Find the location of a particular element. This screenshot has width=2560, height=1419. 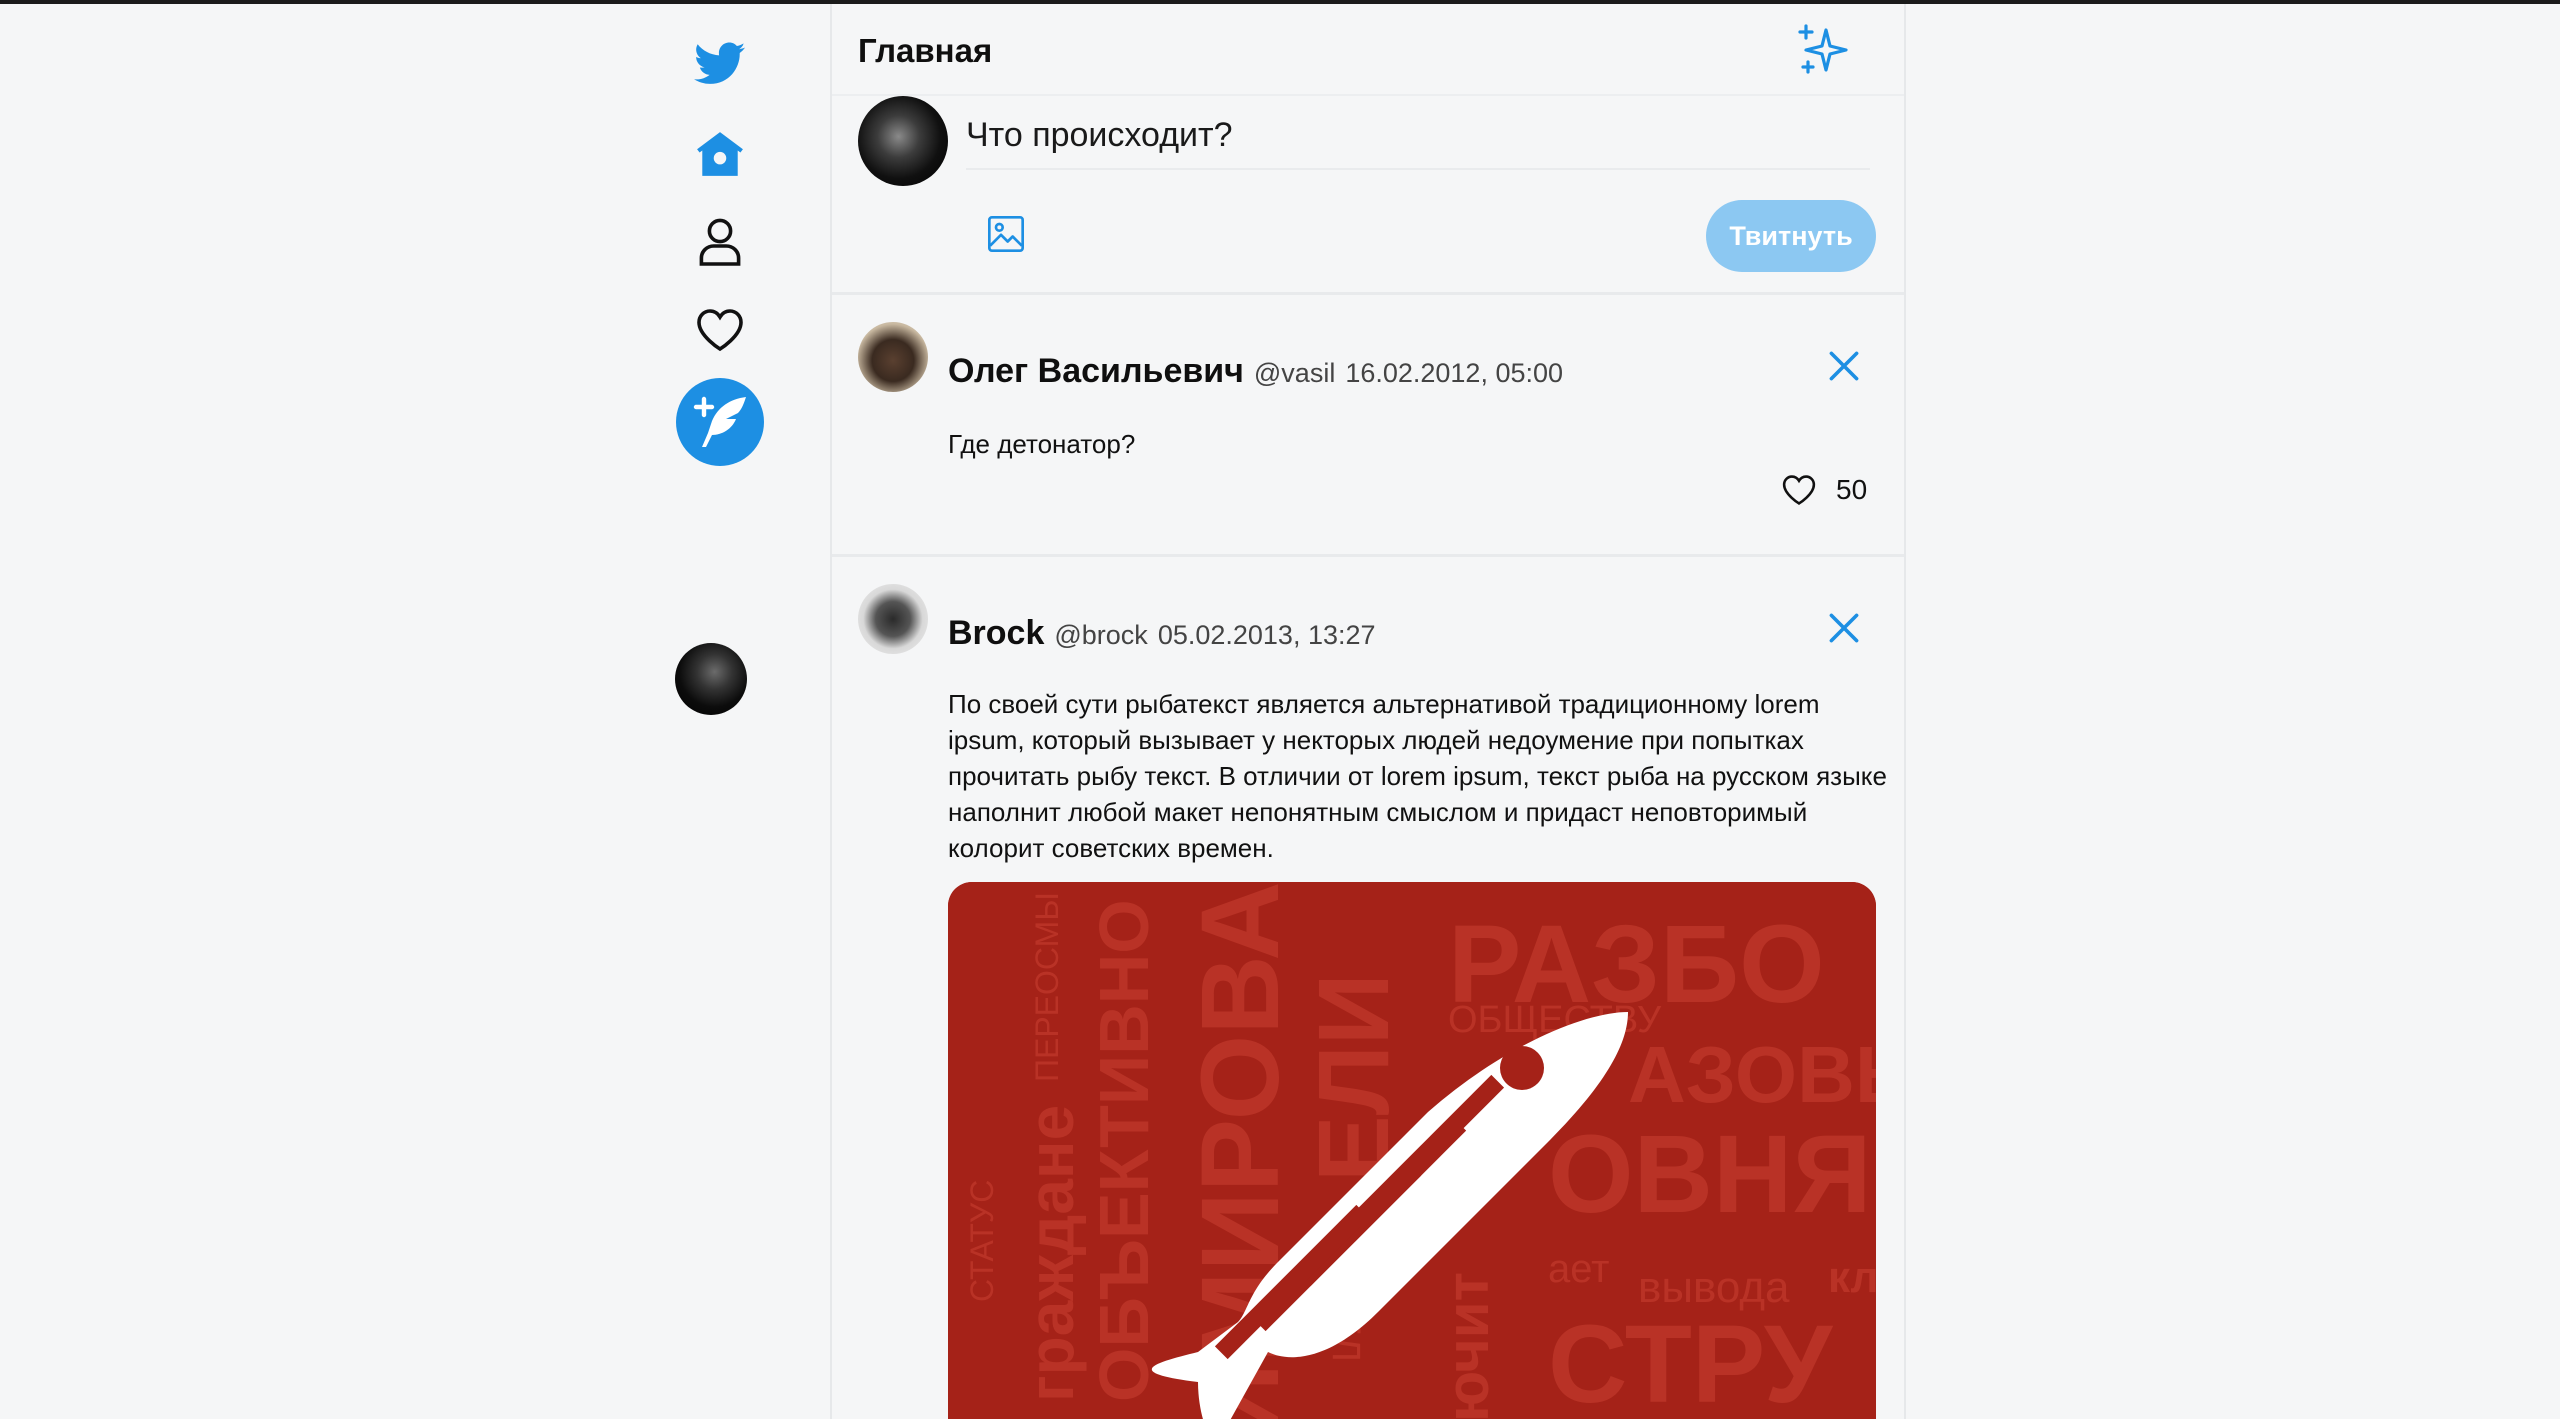

image-word: клю is located at coordinates (1852, 1277).